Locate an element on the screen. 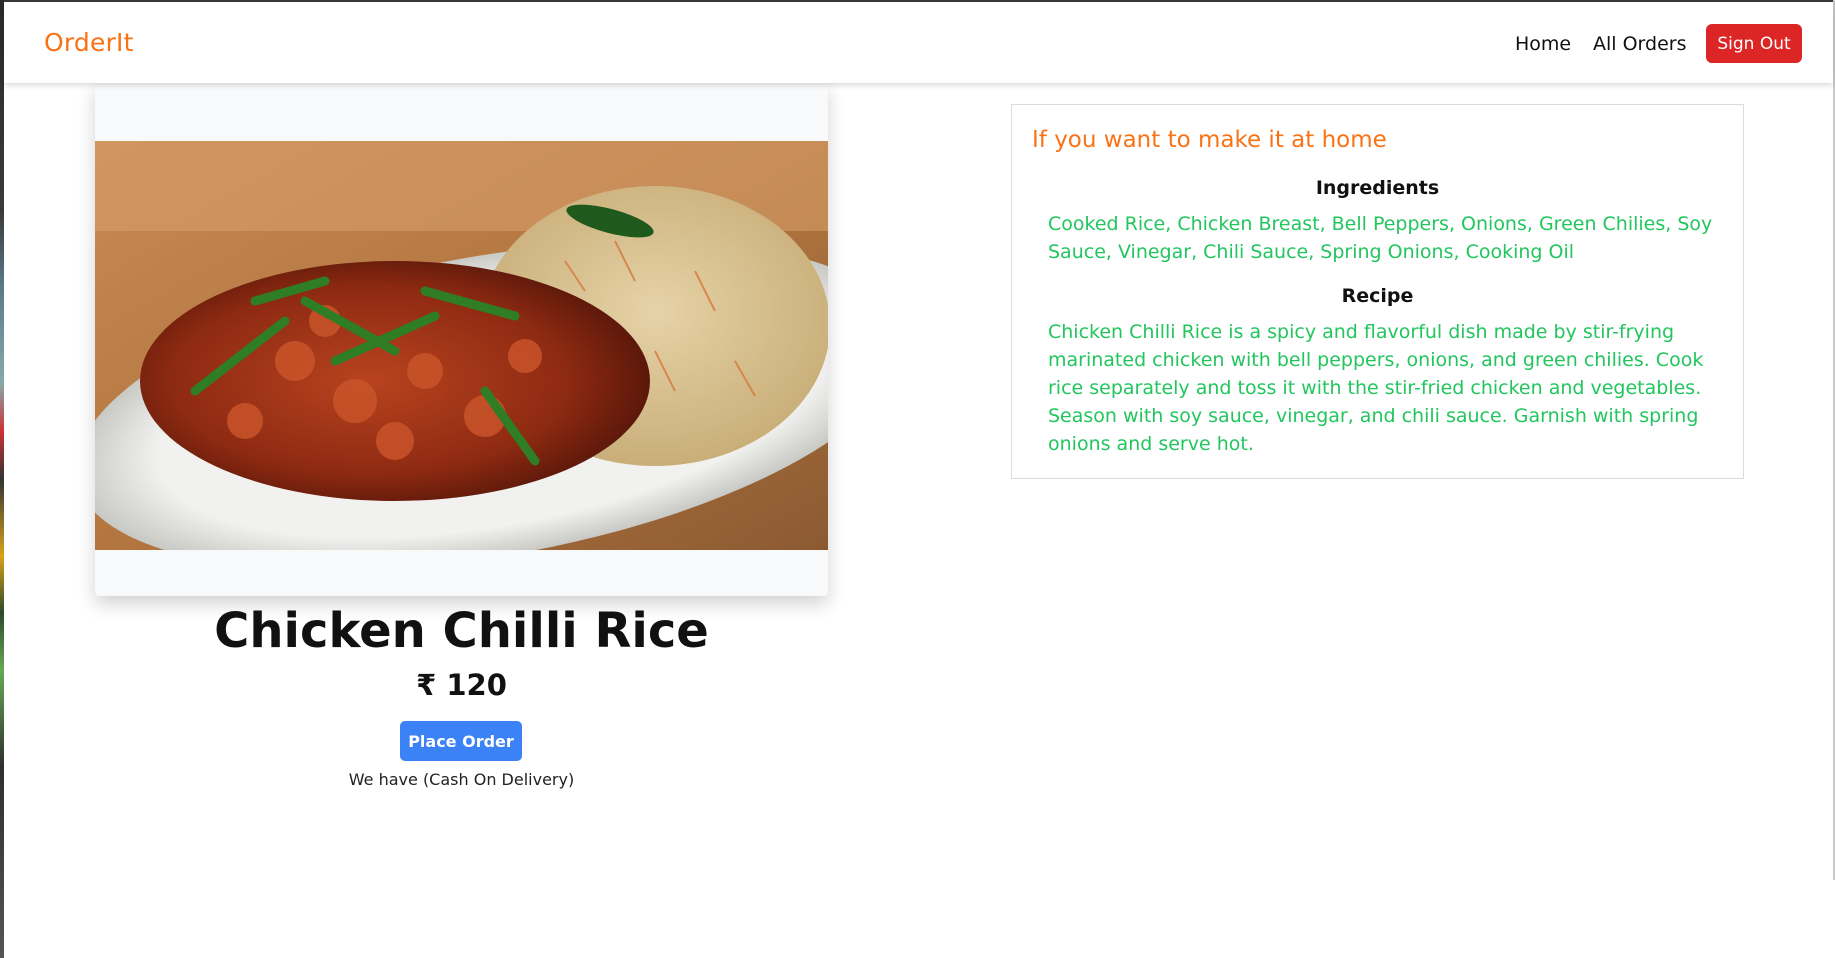 The height and width of the screenshot is (958, 1835). navbar: OrderIt Home All Orders Sign Out is located at coordinates (918, 42).